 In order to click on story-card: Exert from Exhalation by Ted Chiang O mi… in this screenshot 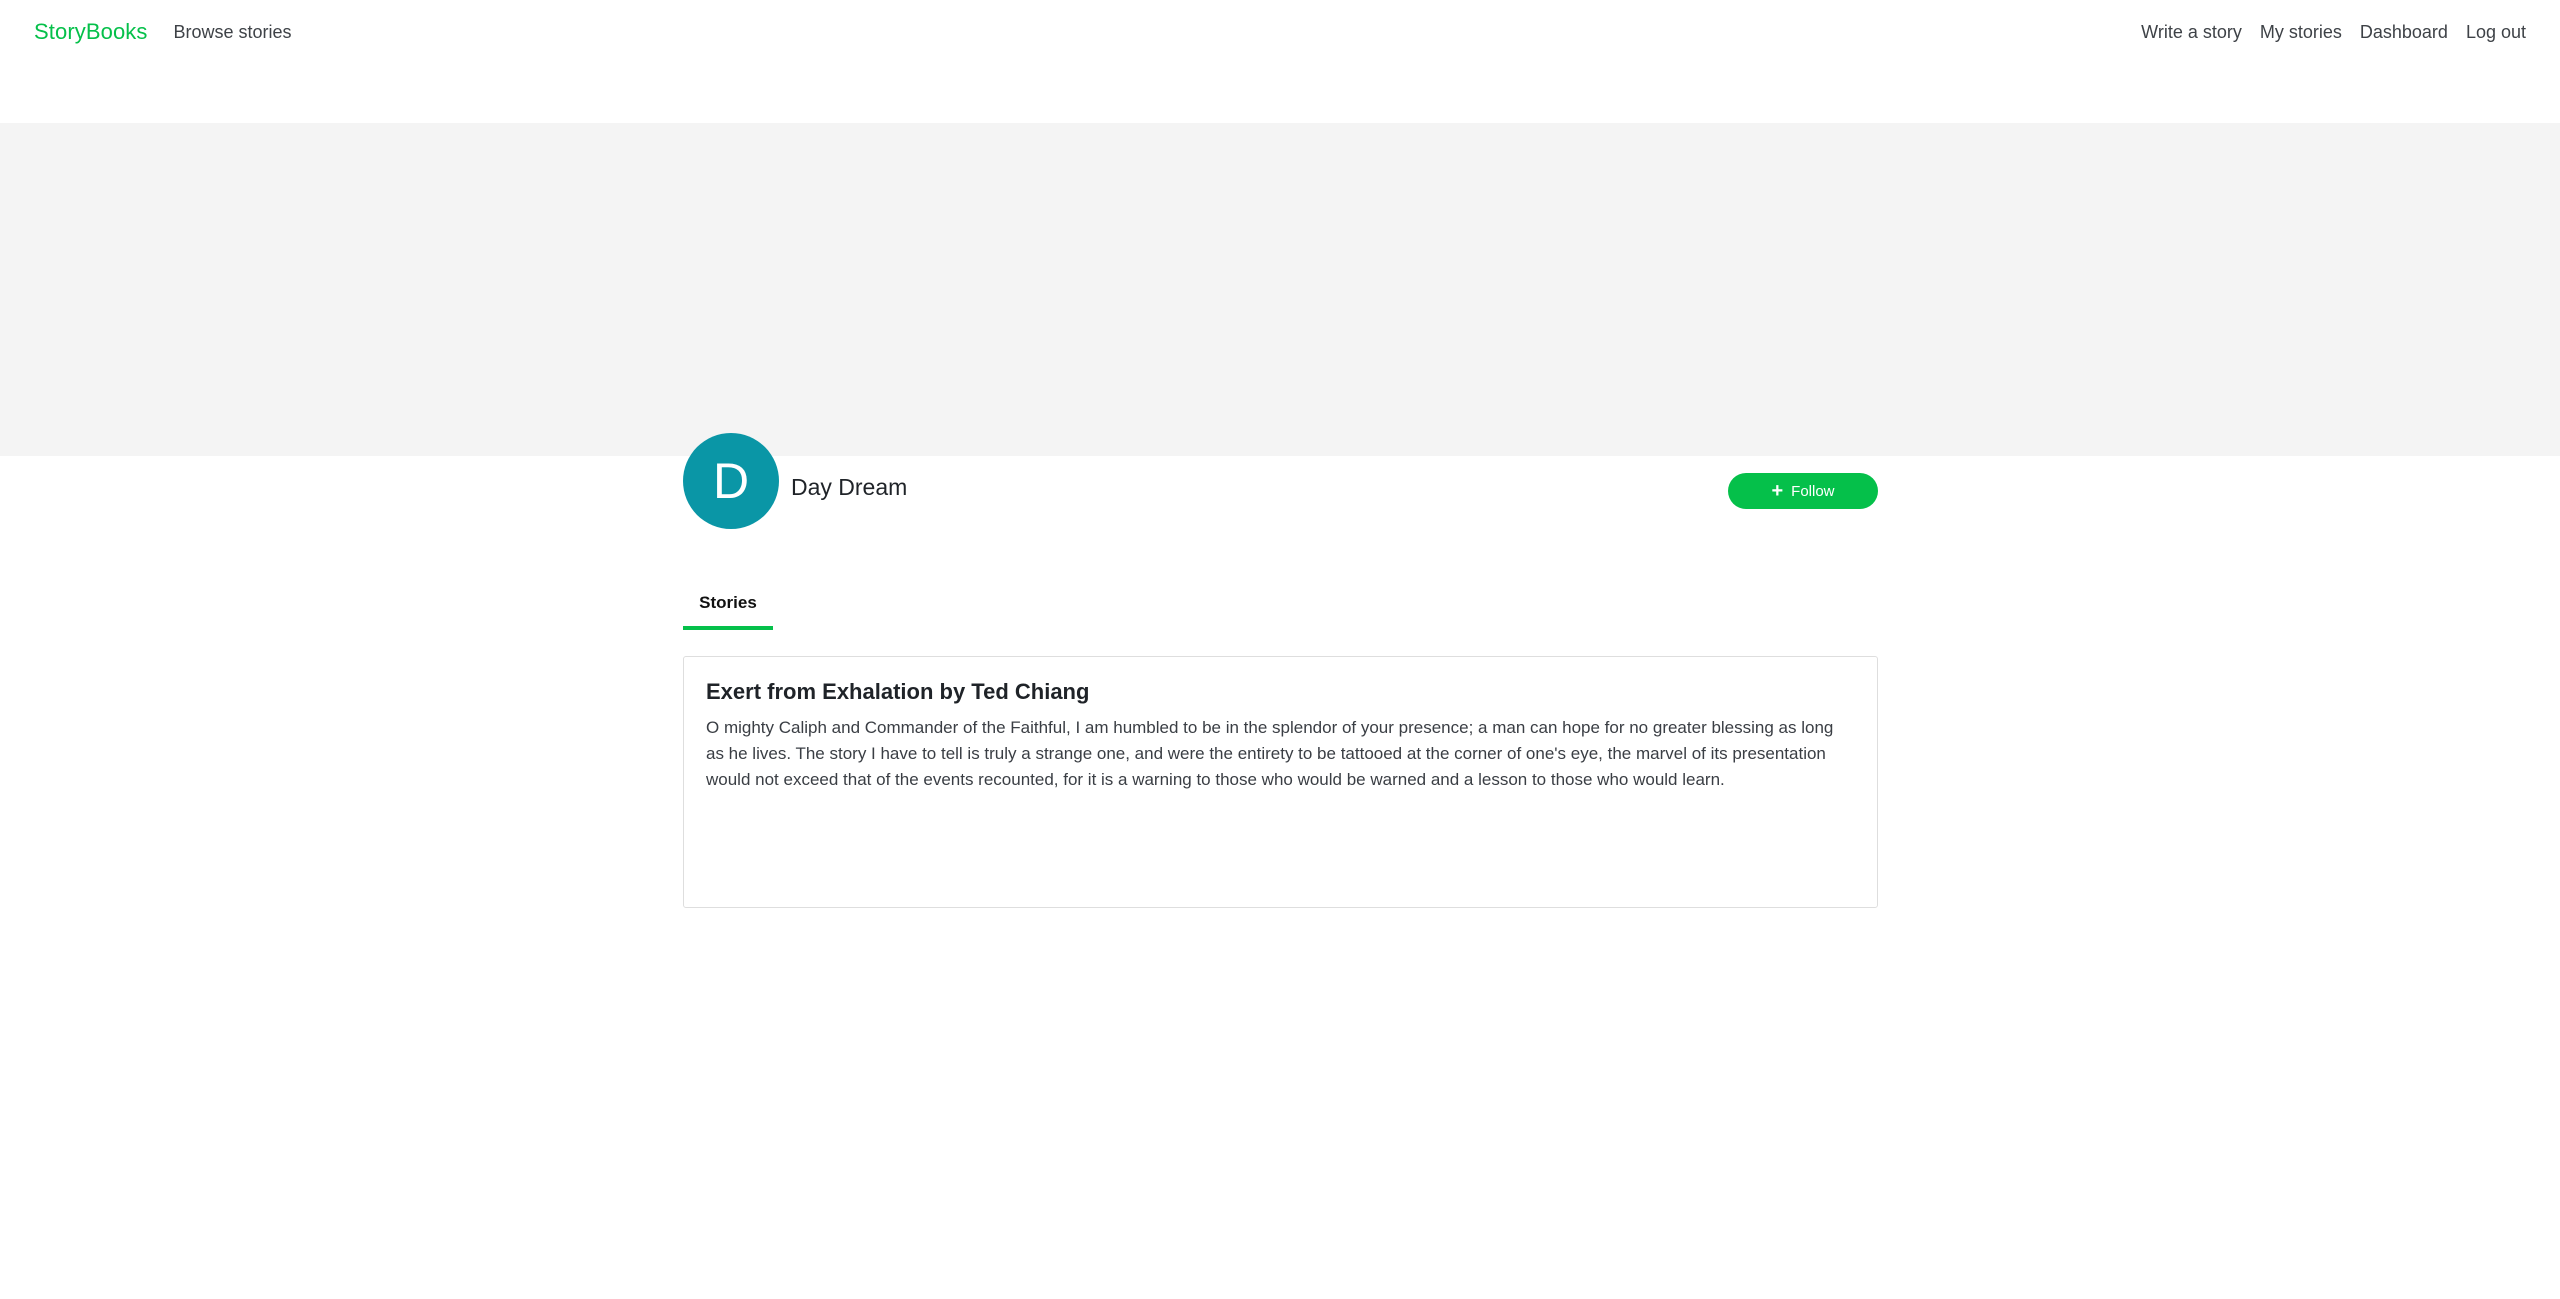, I will do `click(1280, 782)`.